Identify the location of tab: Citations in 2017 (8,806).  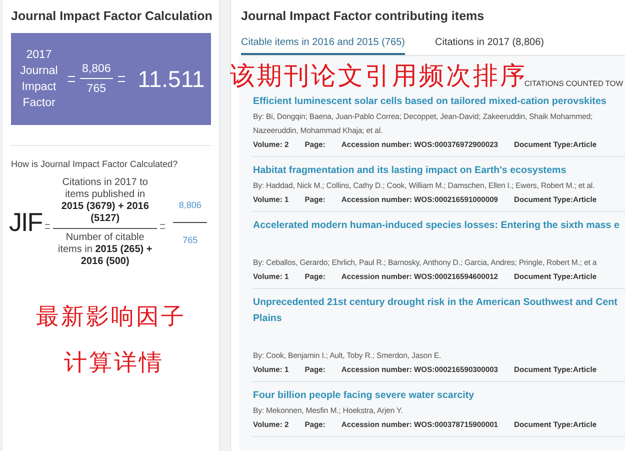
(489, 45).